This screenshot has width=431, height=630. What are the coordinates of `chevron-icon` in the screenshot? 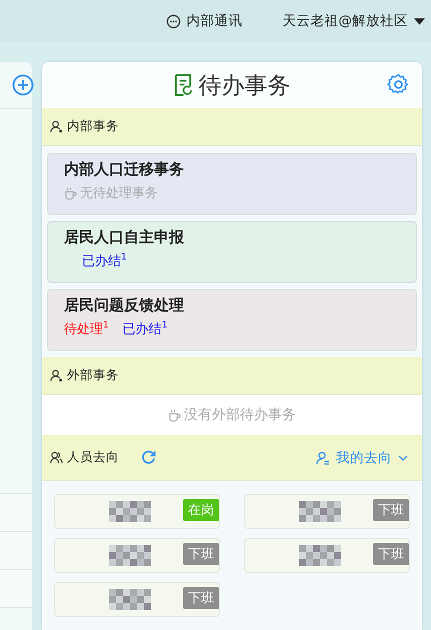 It's located at (403, 457).